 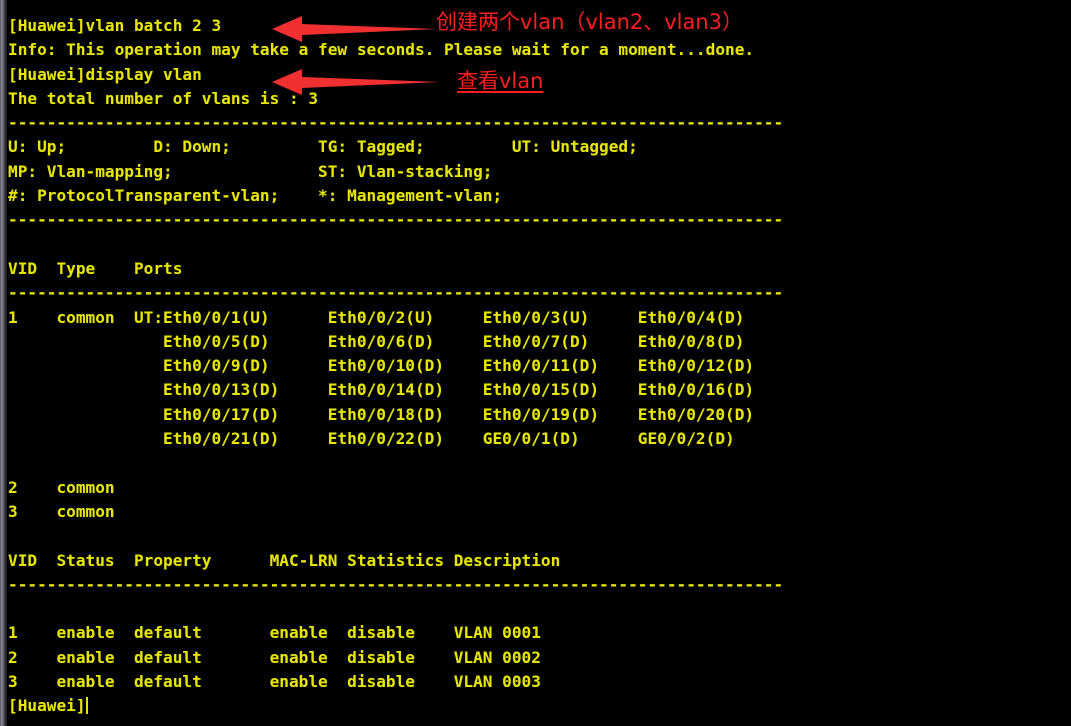 What do you see at coordinates (61, 487) in the screenshot?
I see `terminal-line: 2 common` at bounding box center [61, 487].